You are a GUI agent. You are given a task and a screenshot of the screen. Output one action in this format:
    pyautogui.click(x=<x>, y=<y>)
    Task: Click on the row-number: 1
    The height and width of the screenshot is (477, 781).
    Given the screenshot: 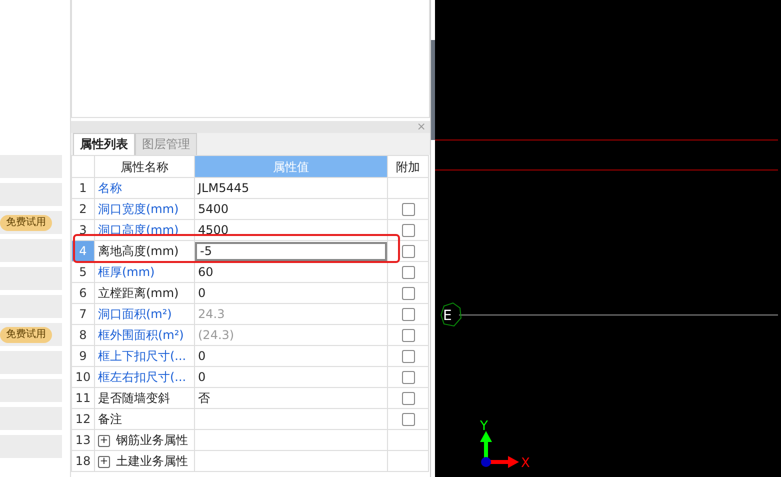 What is the action you would take?
    pyautogui.click(x=83, y=188)
    